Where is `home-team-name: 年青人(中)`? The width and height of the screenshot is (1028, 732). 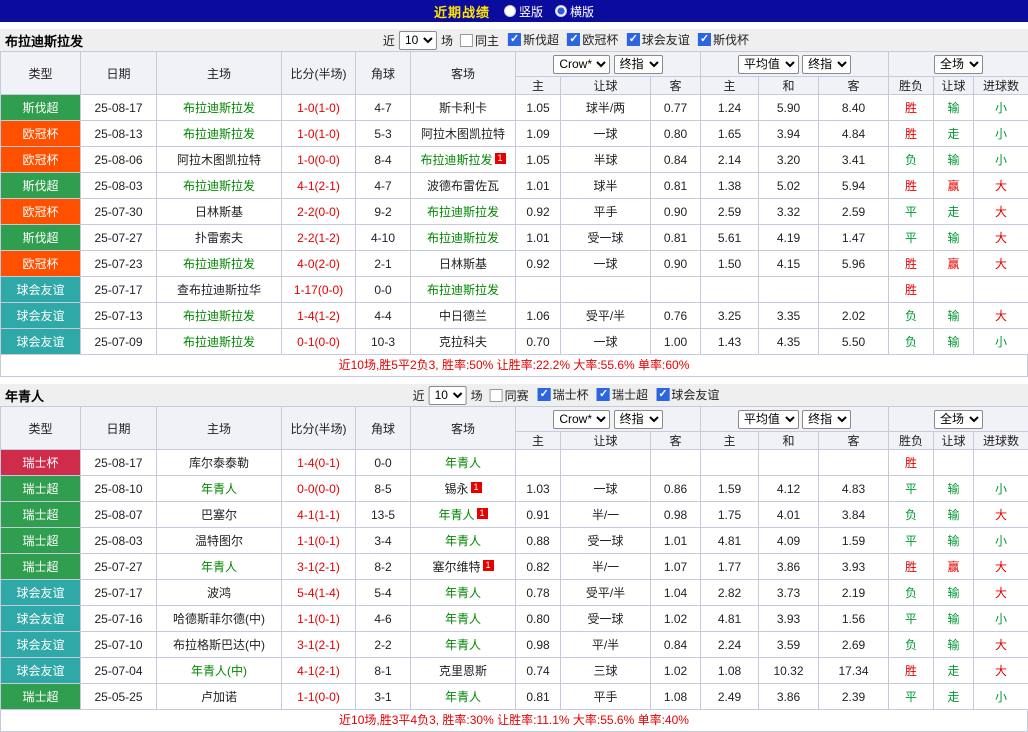
home-team-name: 年青人(中) is located at coordinates (219, 671).